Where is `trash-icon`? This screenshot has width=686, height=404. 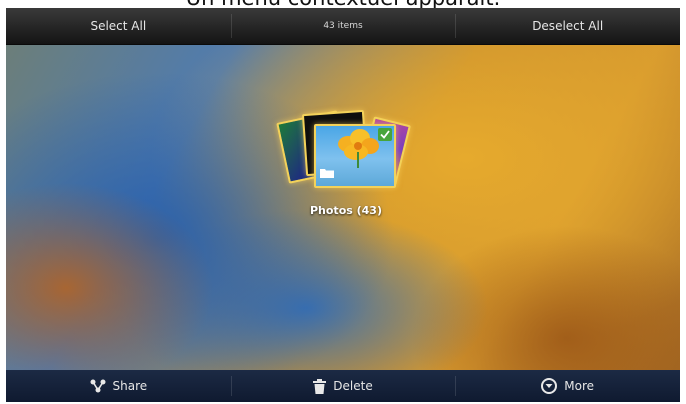 trash-icon is located at coordinates (320, 386).